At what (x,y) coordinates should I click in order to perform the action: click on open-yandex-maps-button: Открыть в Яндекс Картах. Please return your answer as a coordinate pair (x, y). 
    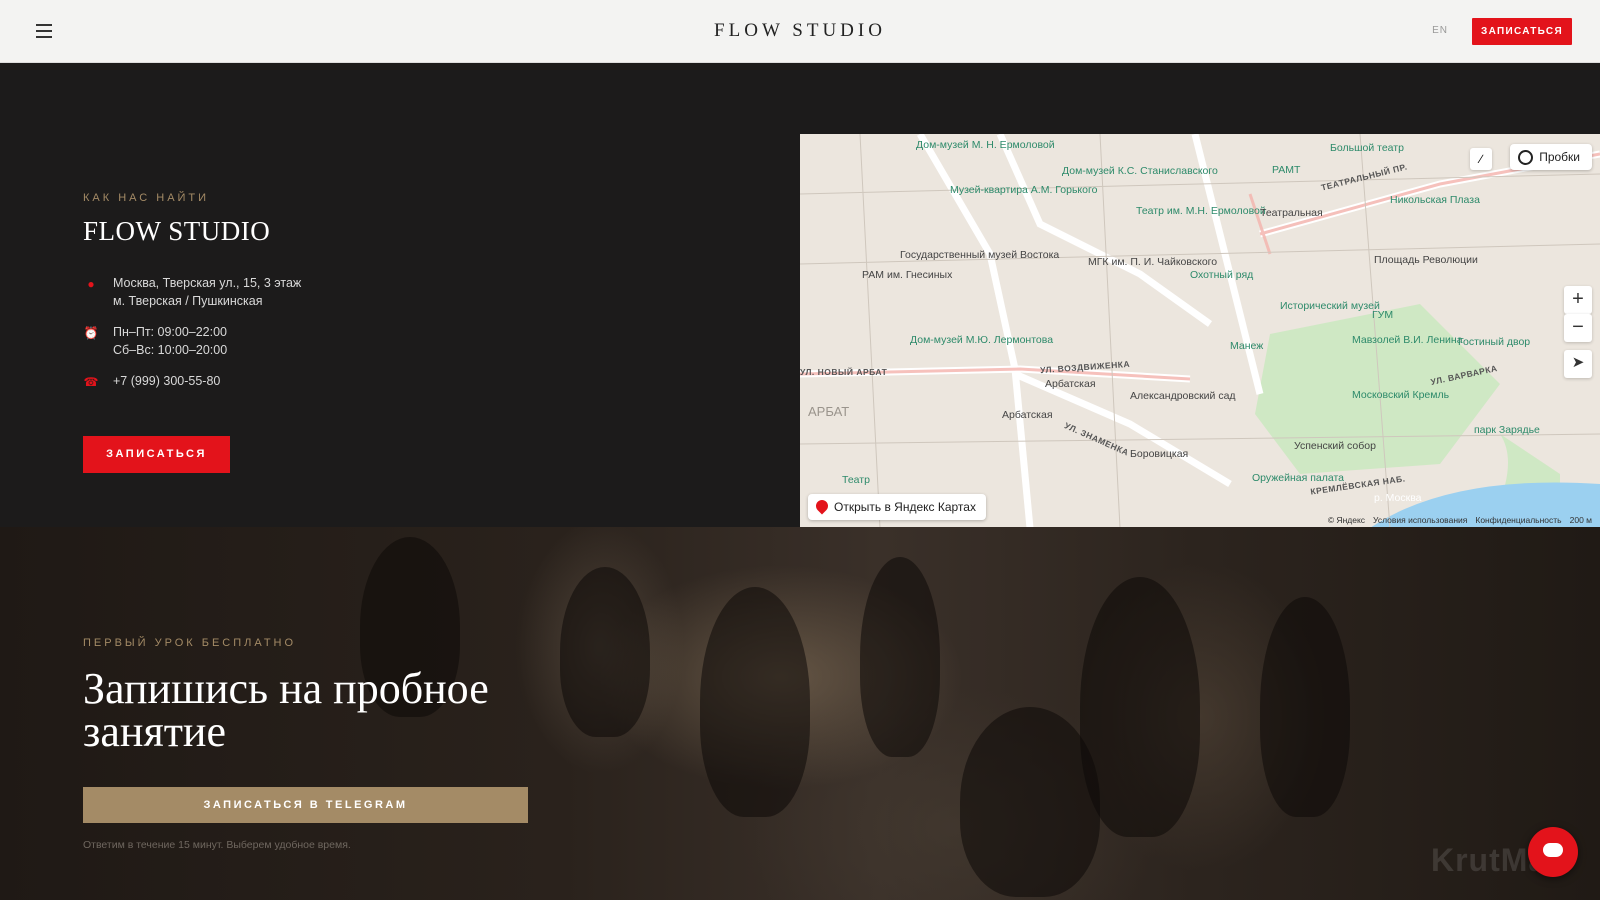
    Looking at the image, I should click on (897, 507).